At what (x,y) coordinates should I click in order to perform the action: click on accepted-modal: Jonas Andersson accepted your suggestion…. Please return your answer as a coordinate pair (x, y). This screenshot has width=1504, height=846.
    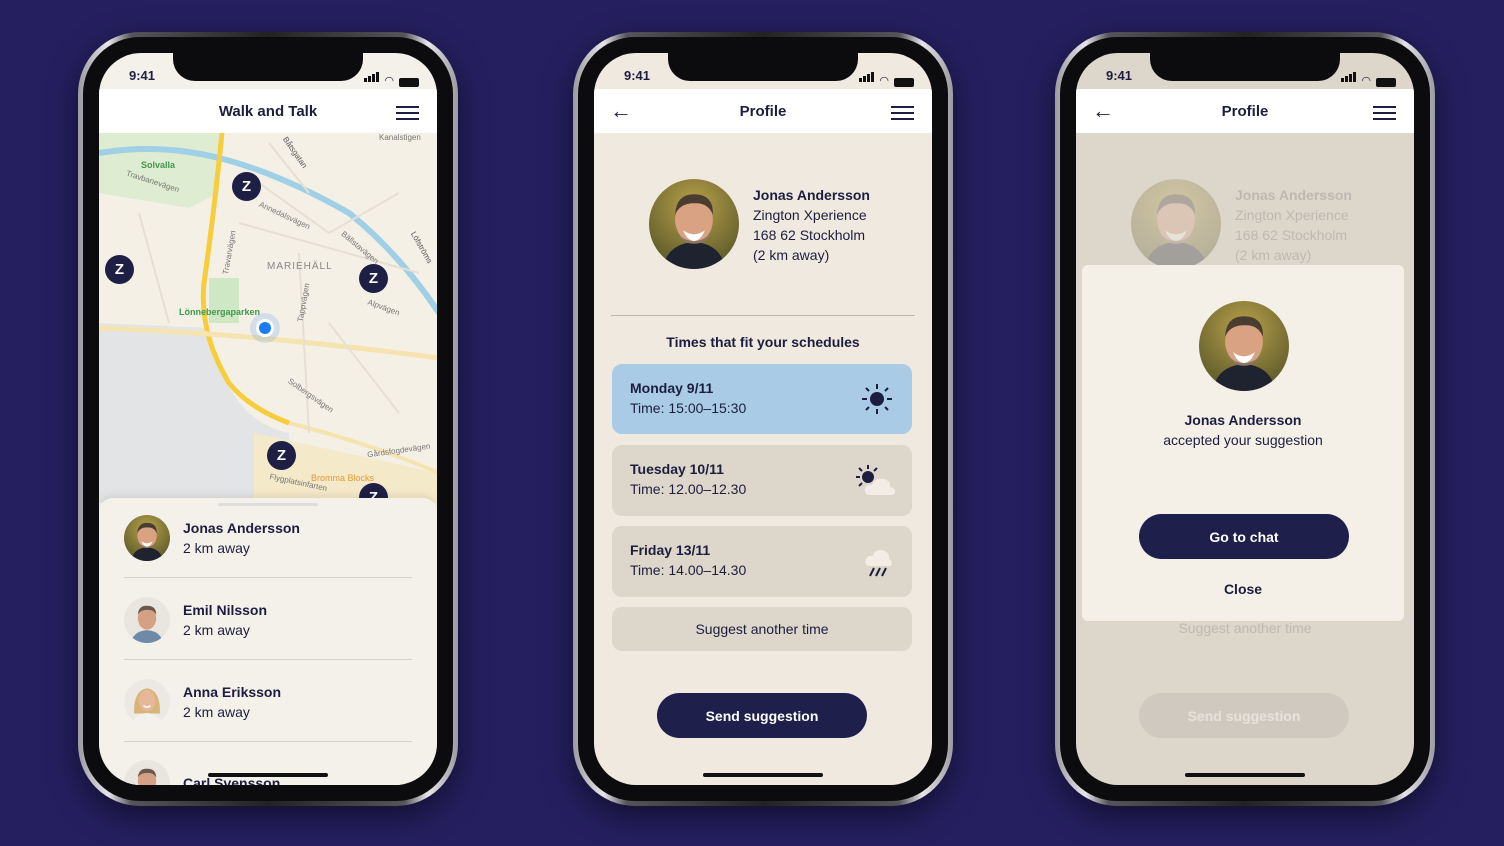
    Looking at the image, I should click on (1243, 443).